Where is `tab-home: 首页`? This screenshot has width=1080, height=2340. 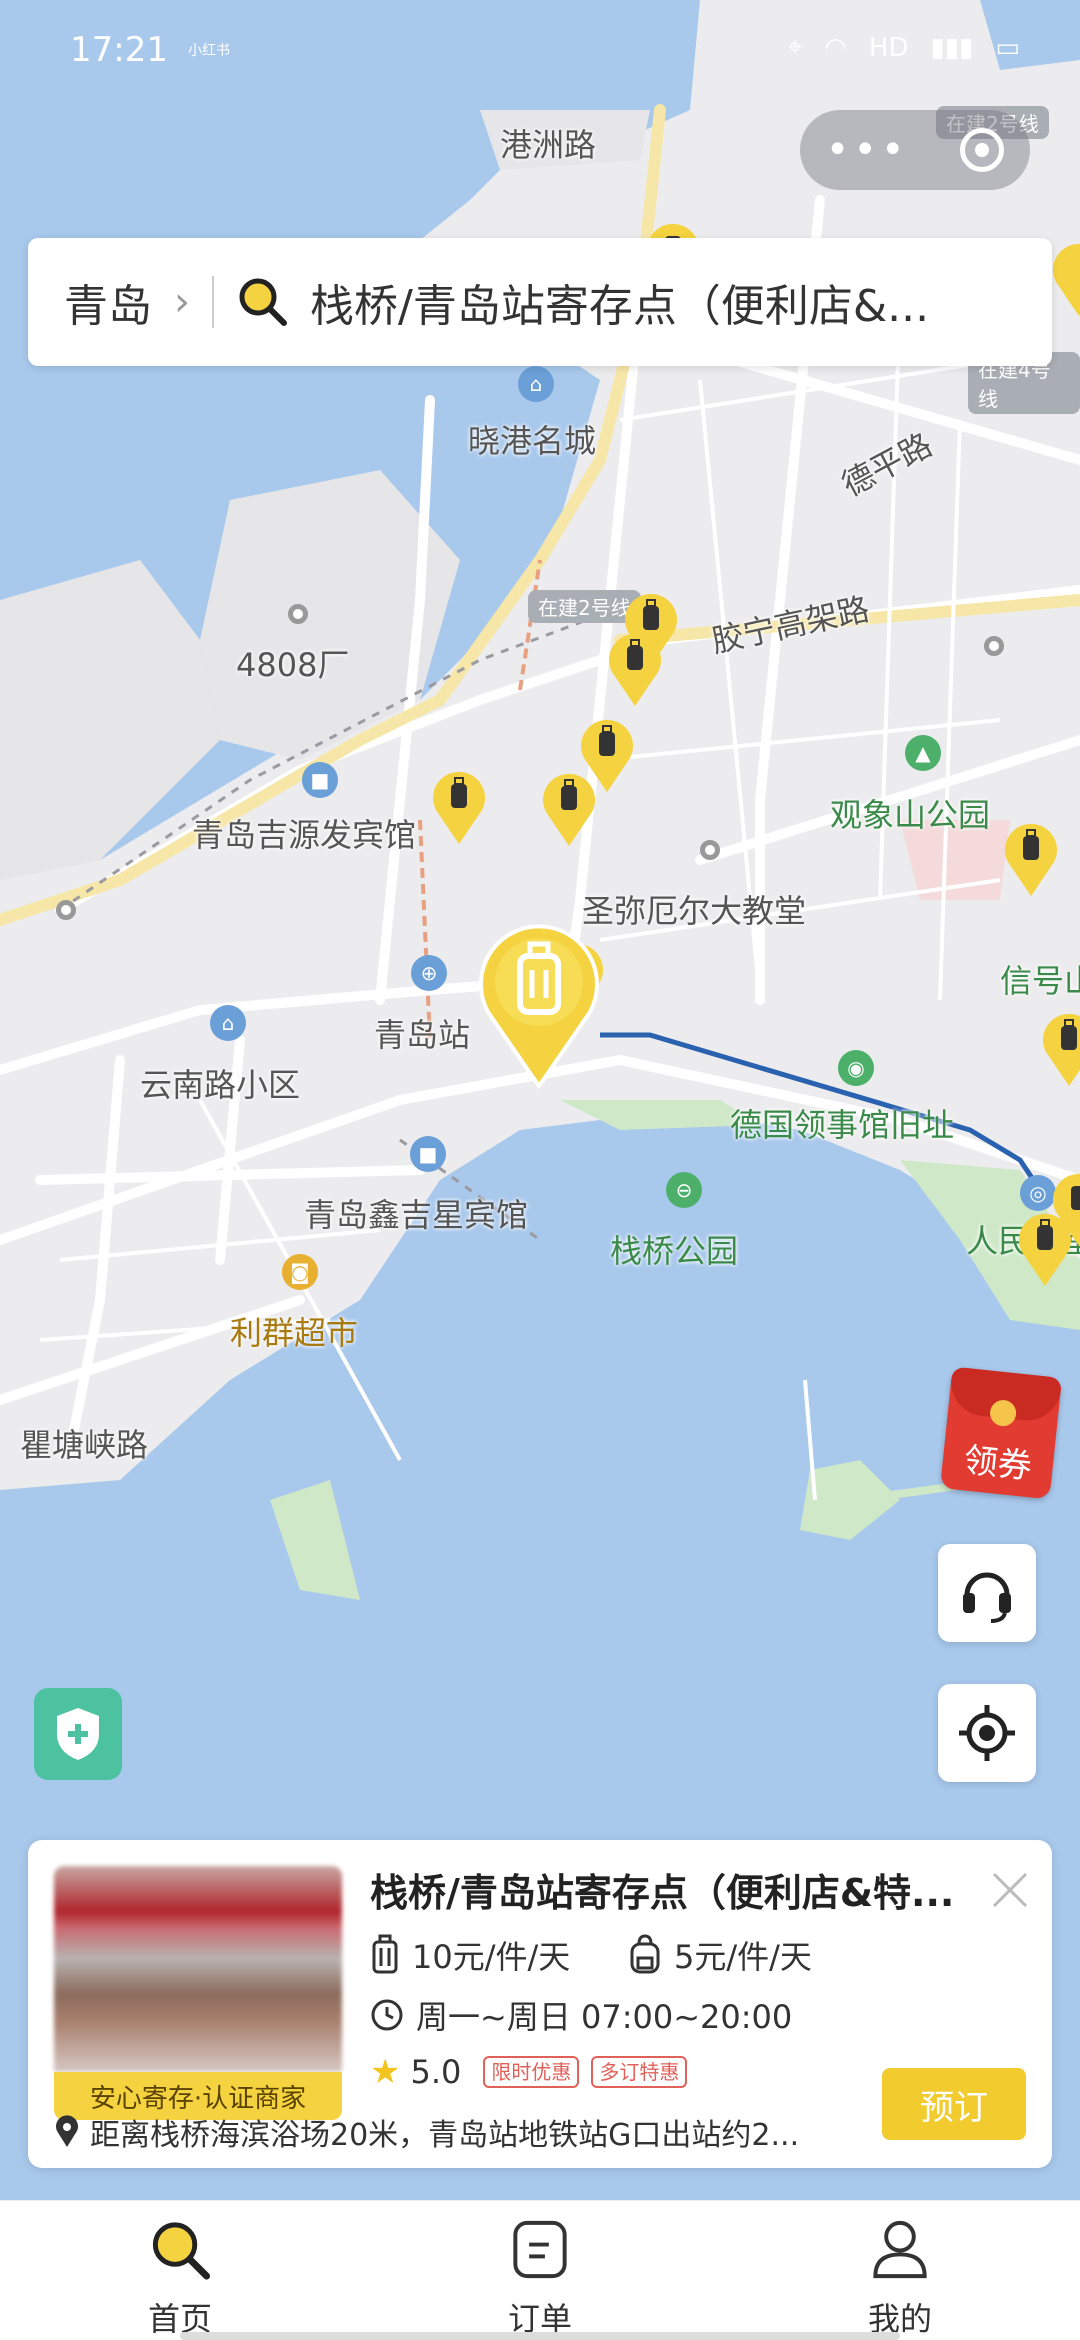 tab-home: 首页 is located at coordinates (180, 2270).